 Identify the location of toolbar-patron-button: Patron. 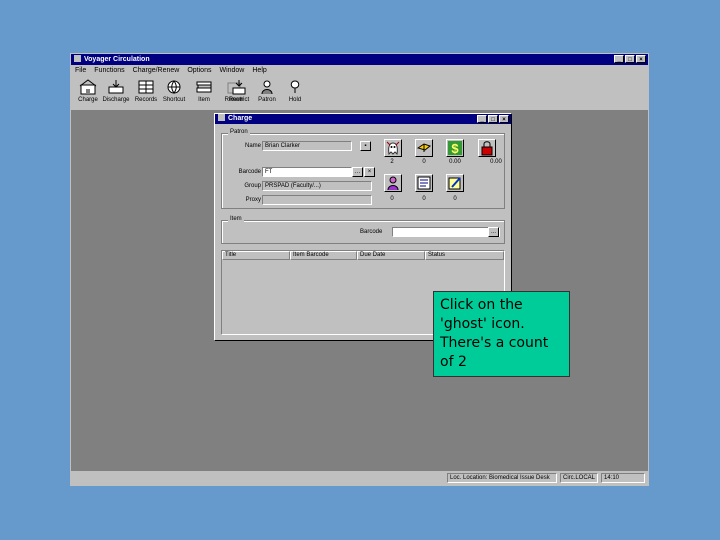
(267, 91).